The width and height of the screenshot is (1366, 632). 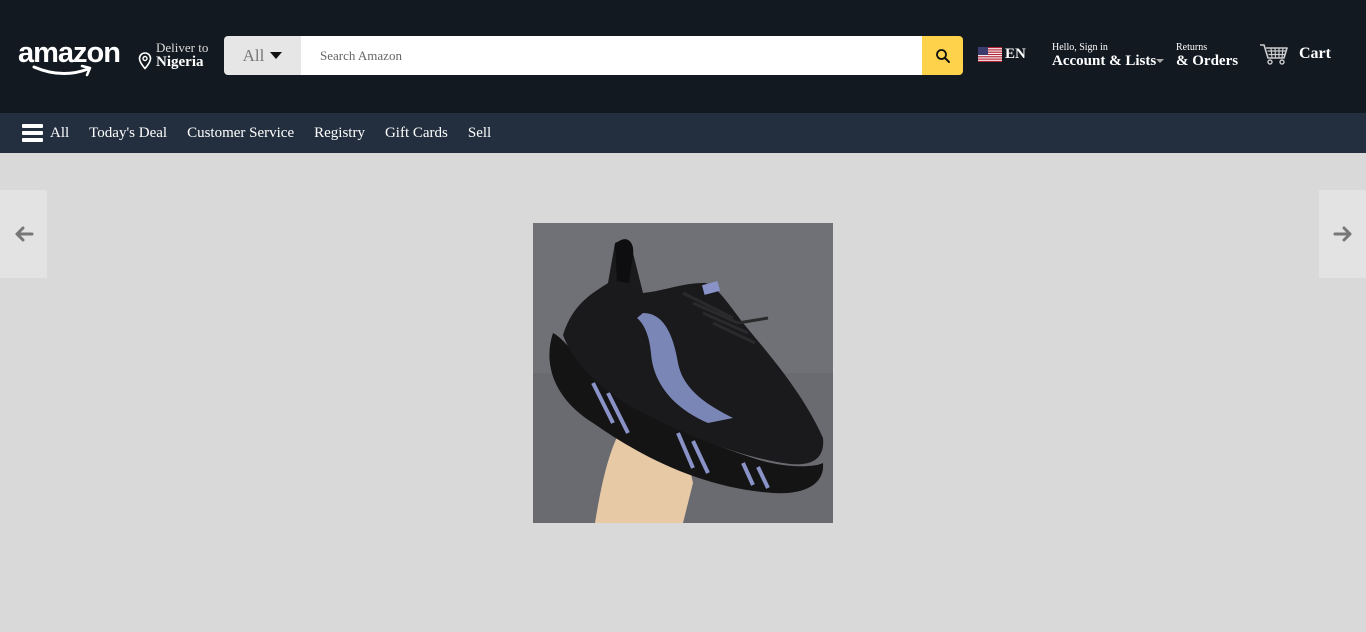 I want to click on product-image, so click(x=683, y=373).